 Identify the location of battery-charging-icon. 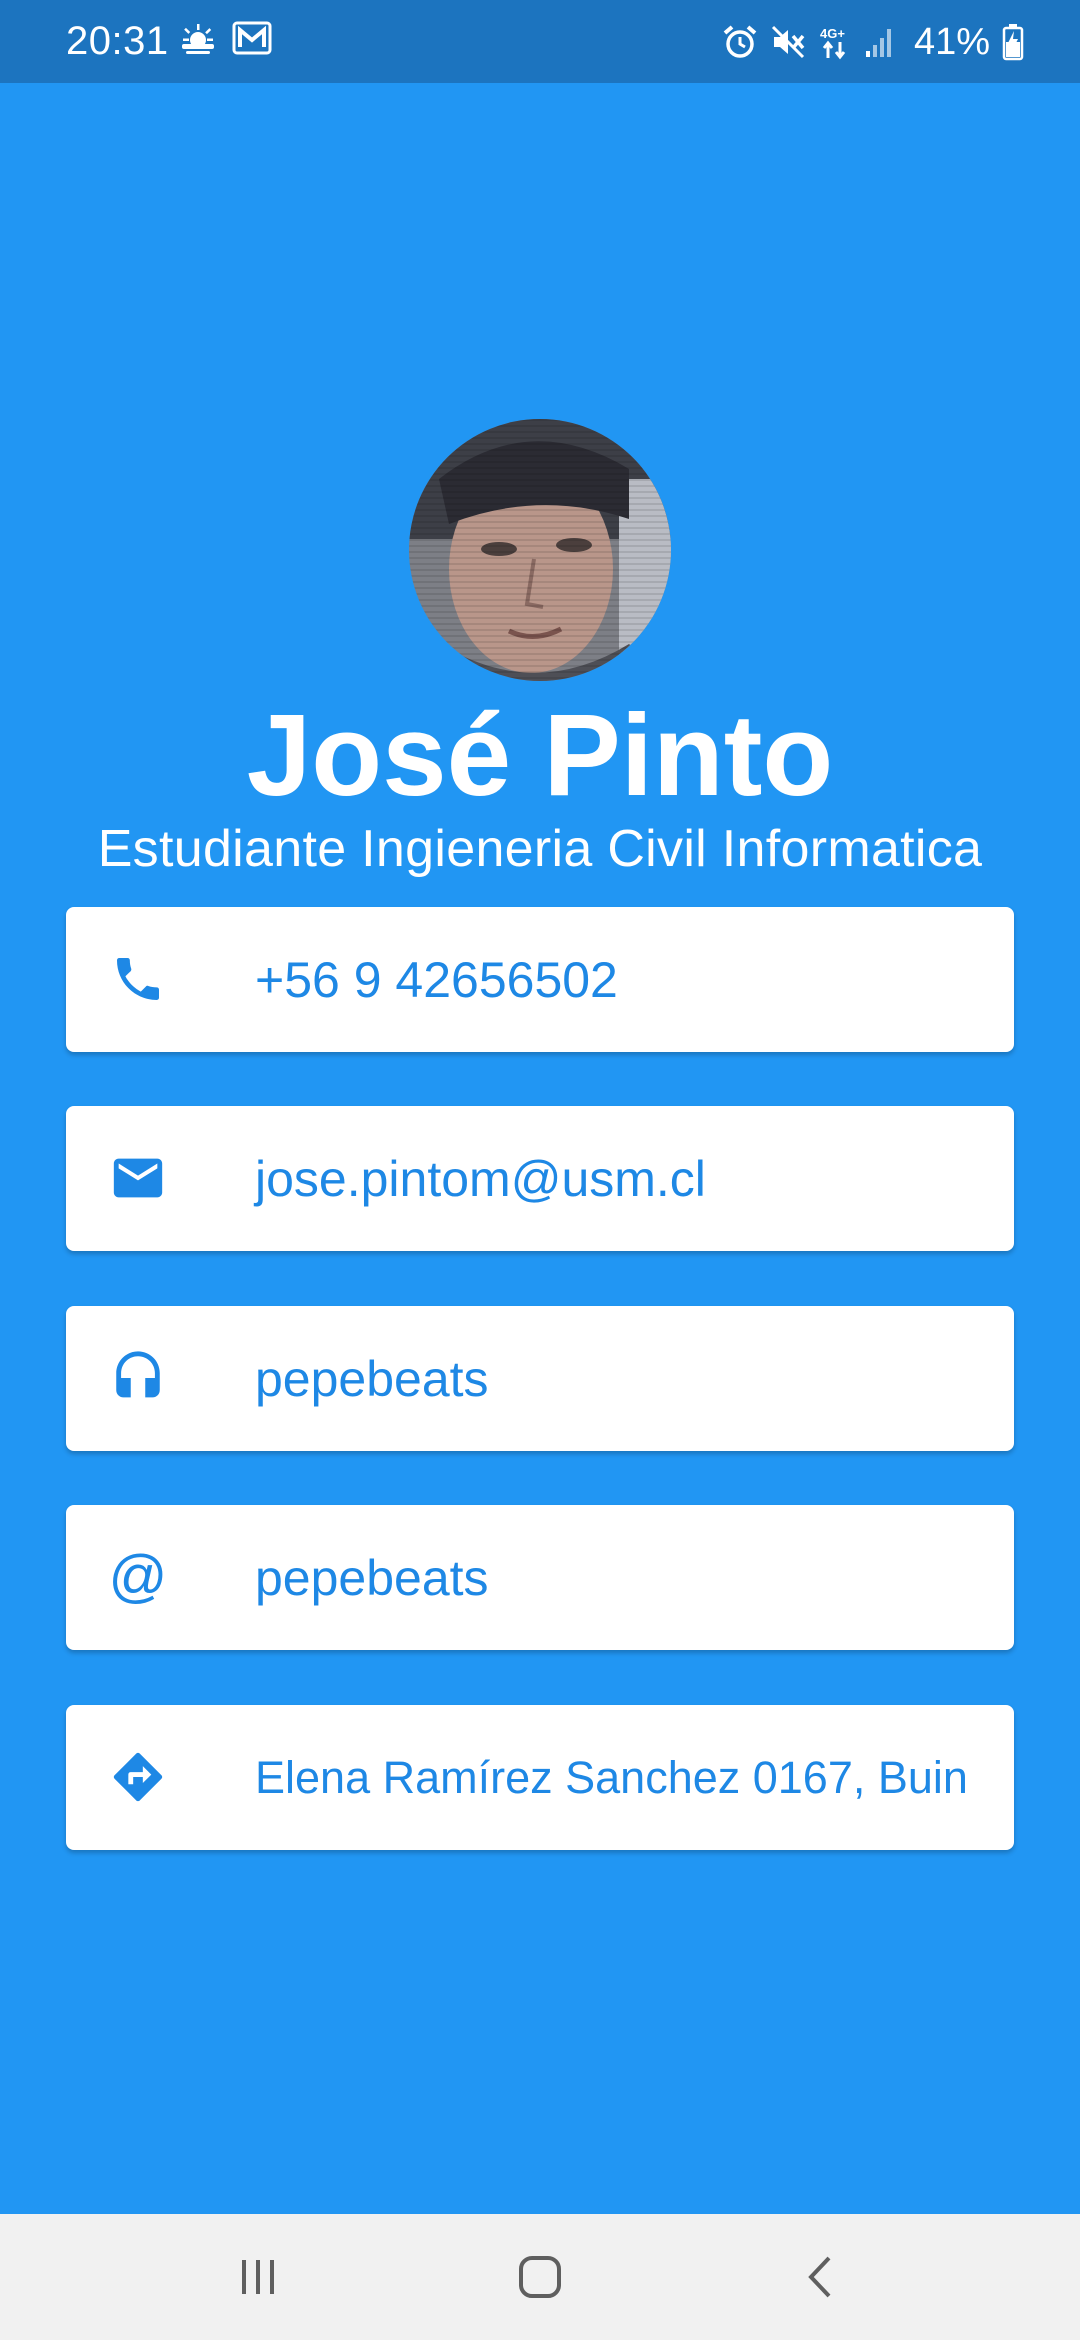
(1013, 42).